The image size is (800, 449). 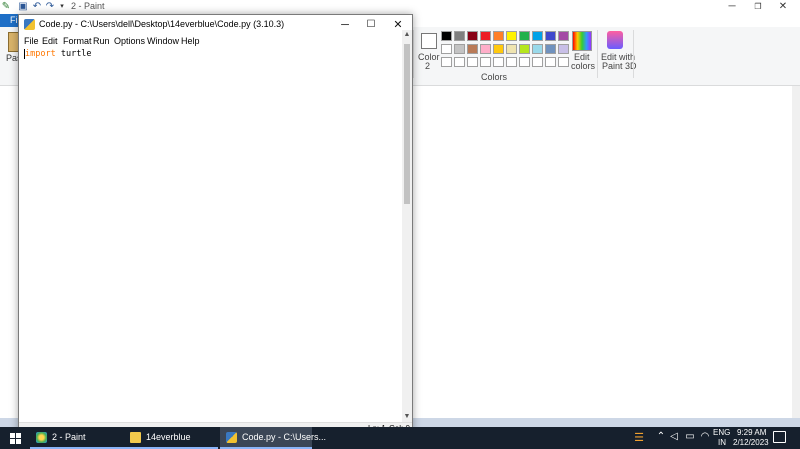 What do you see at coordinates (751, 442) in the screenshot?
I see `clock-date: 2/12/2023` at bounding box center [751, 442].